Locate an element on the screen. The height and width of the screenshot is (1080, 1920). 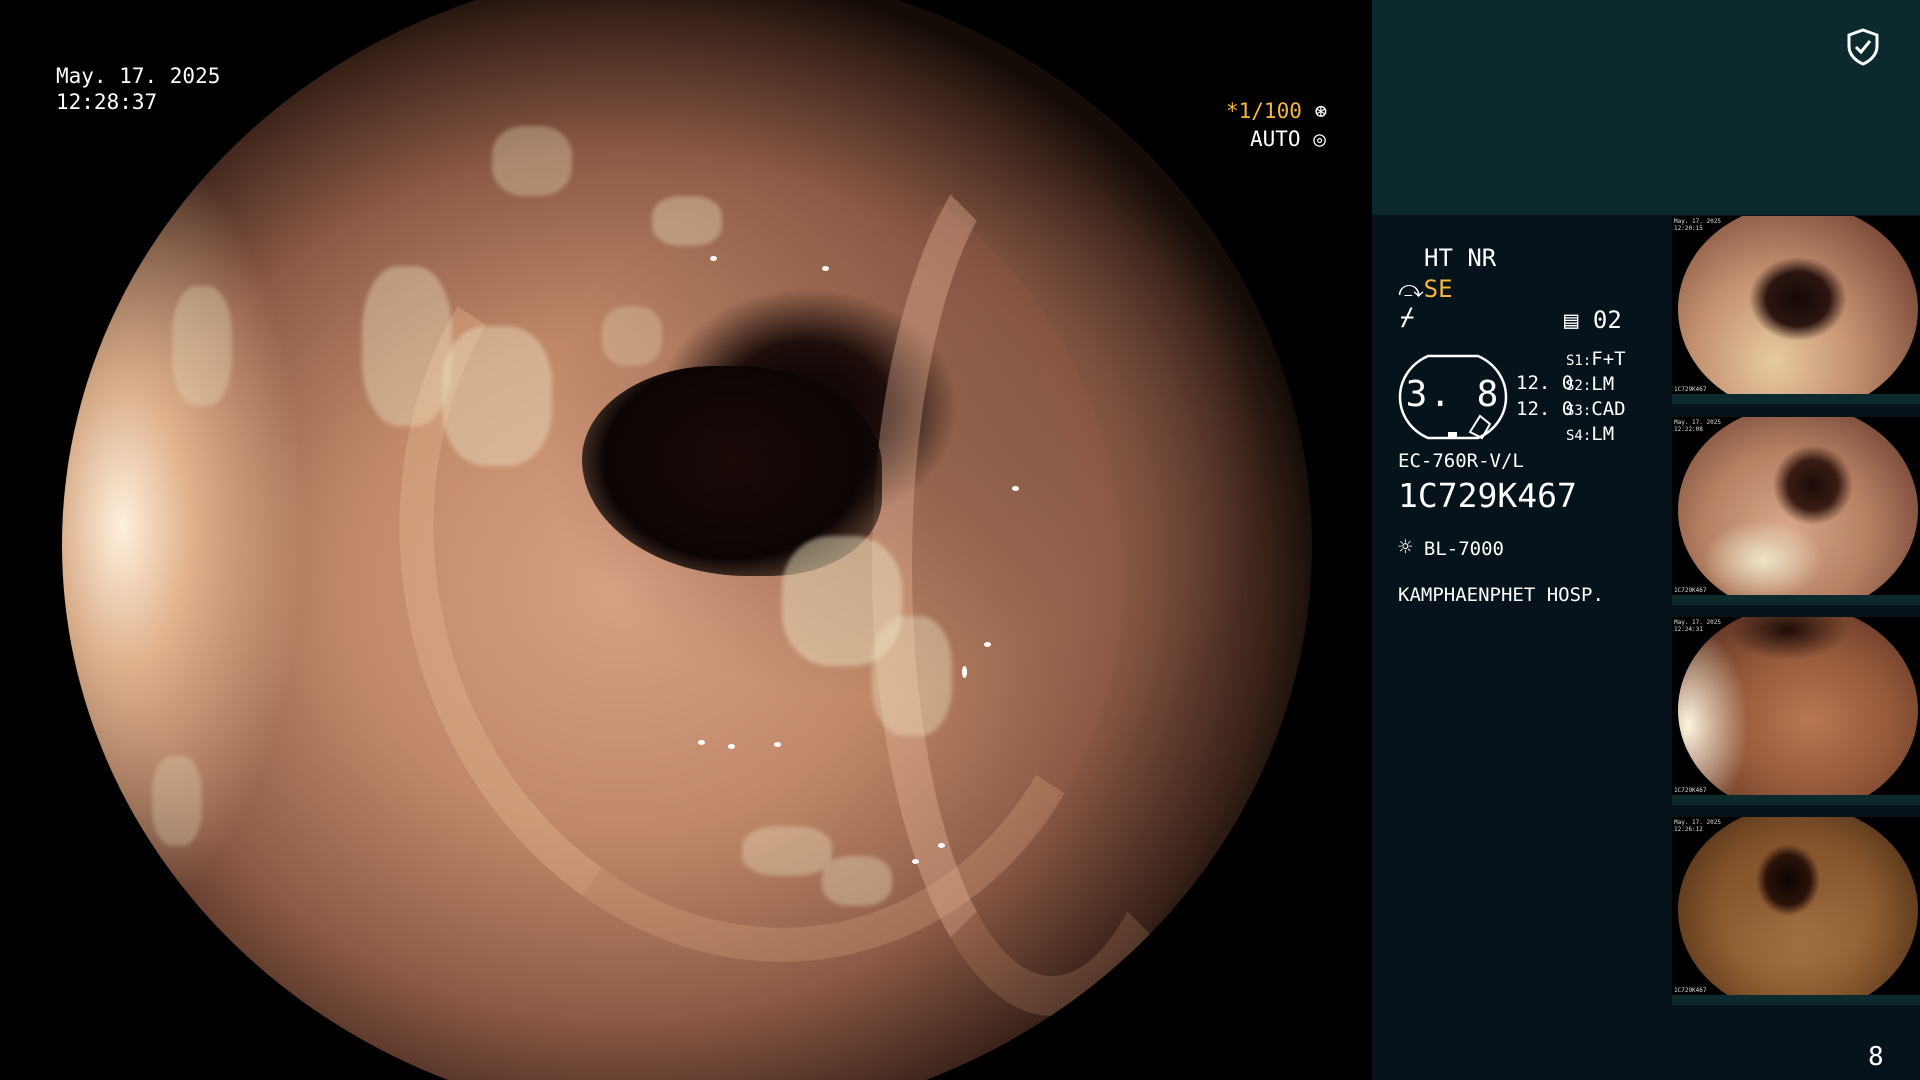
gauge-value: 3. 8 is located at coordinates (1453, 394).